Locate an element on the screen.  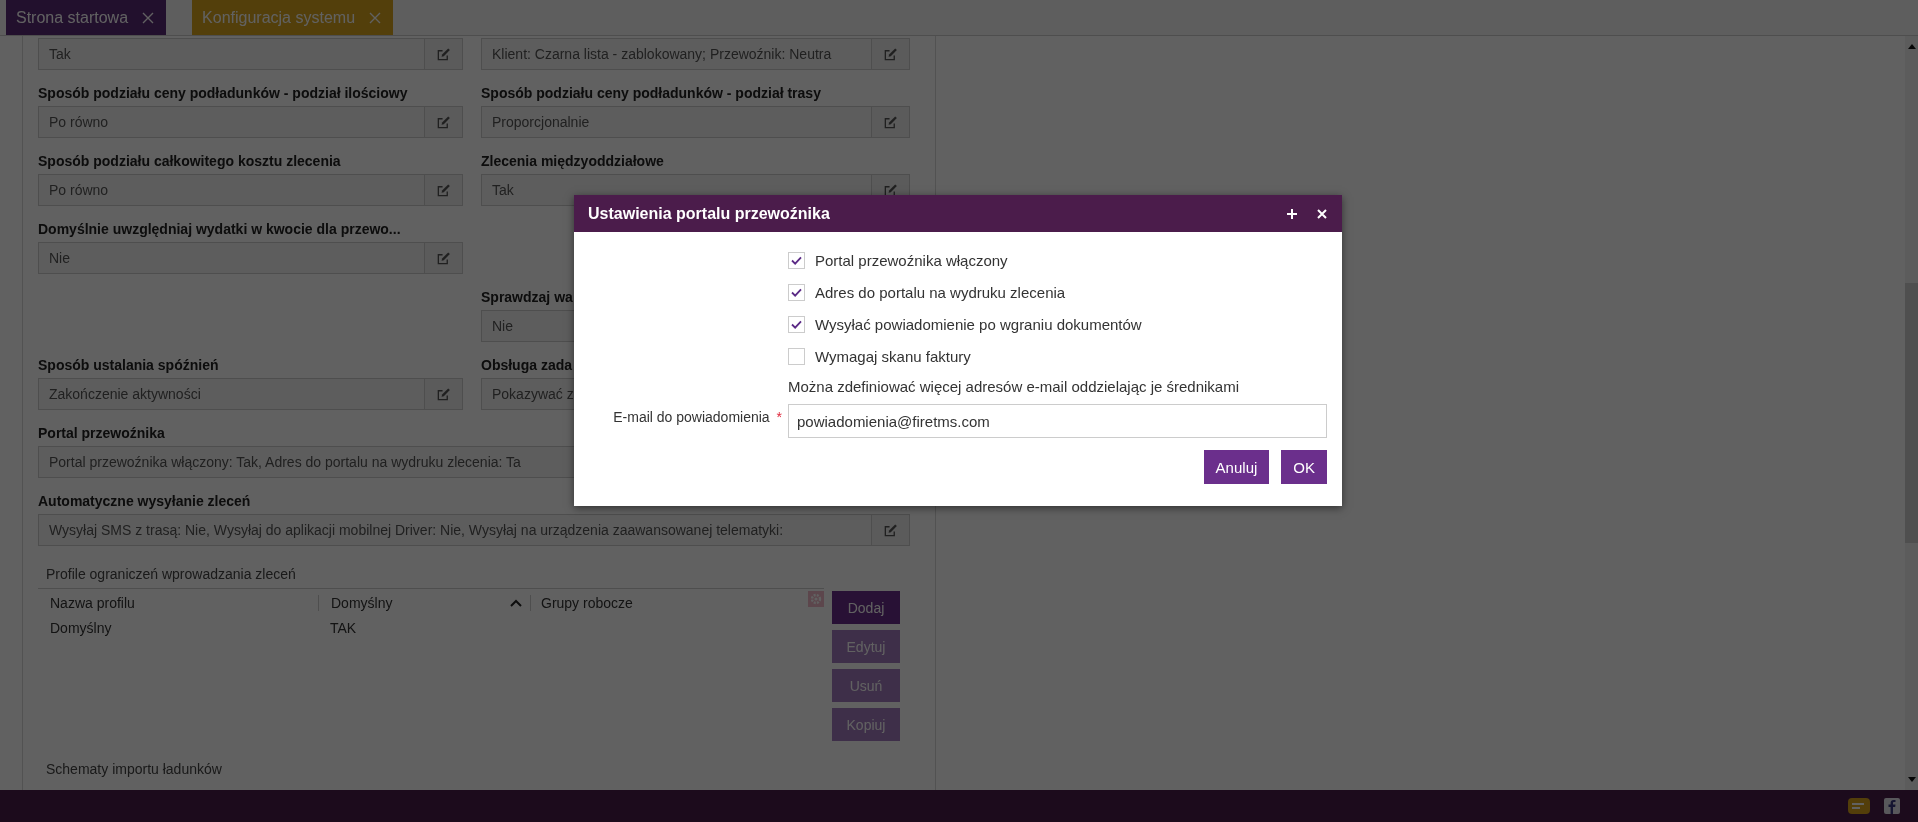
checkbox-label: Wysyłać powiadomienie po wgraniu dokumentów is located at coordinates (978, 324).